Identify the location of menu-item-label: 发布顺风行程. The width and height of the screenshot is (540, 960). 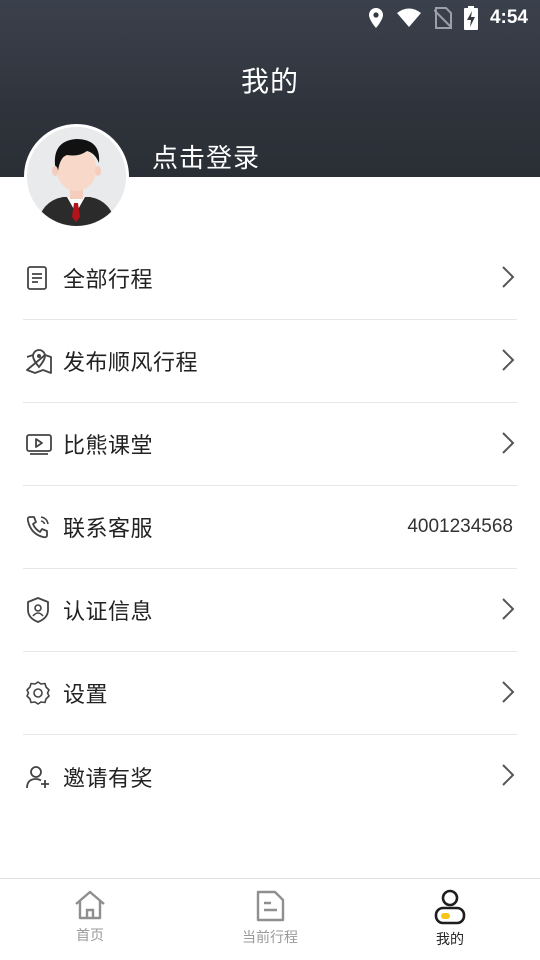
(131, 363).